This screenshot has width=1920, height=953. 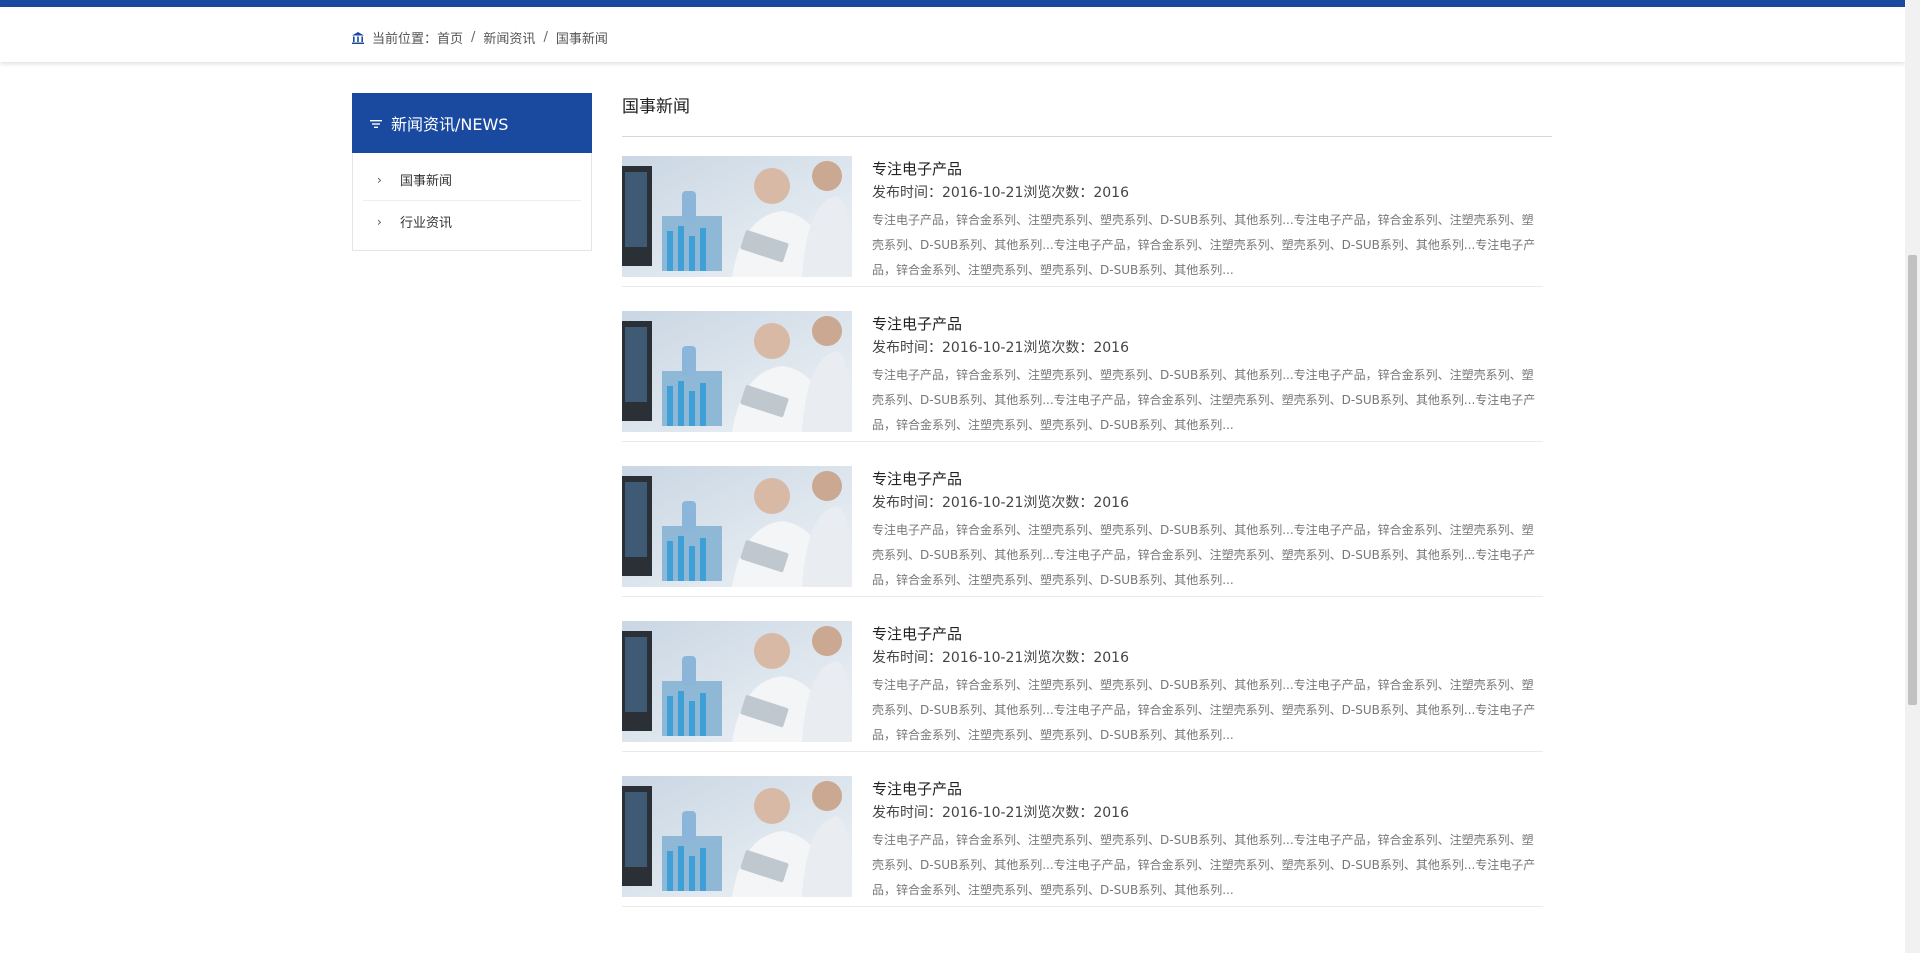 I want to click on breadcrumb-home-link: 首页, so click(x=450, y=37).